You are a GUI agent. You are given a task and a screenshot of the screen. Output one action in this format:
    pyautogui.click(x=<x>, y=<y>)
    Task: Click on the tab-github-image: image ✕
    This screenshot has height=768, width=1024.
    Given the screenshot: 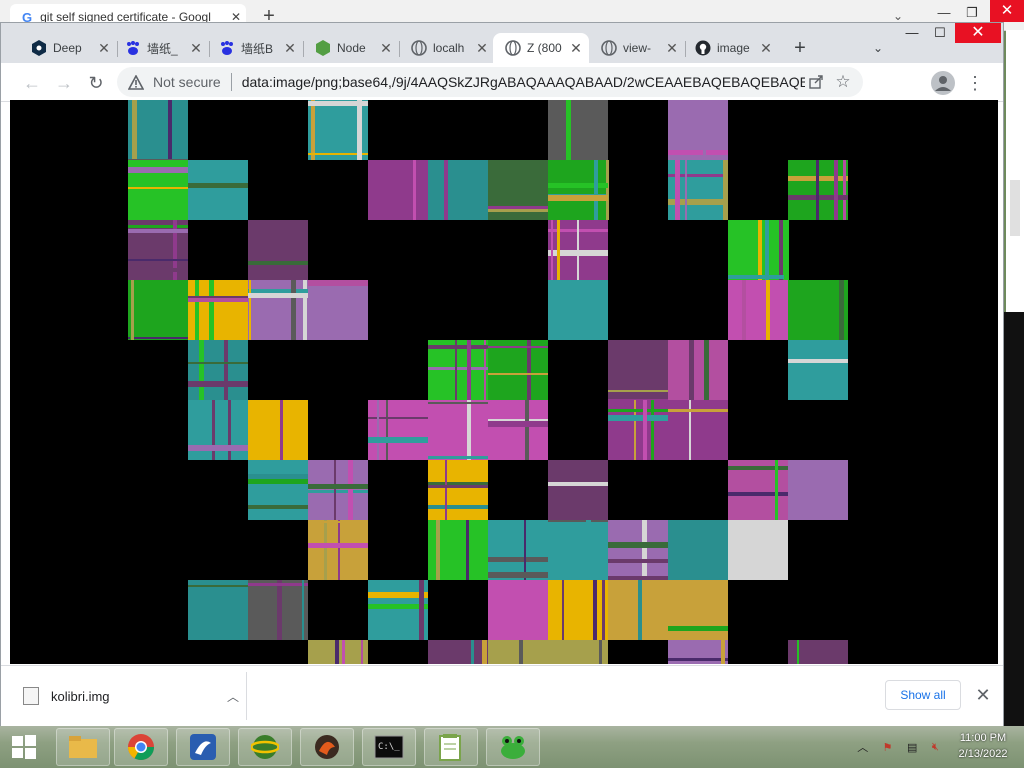 What is the action you would take?
    pyautogui.click(x=731, y=48)
    